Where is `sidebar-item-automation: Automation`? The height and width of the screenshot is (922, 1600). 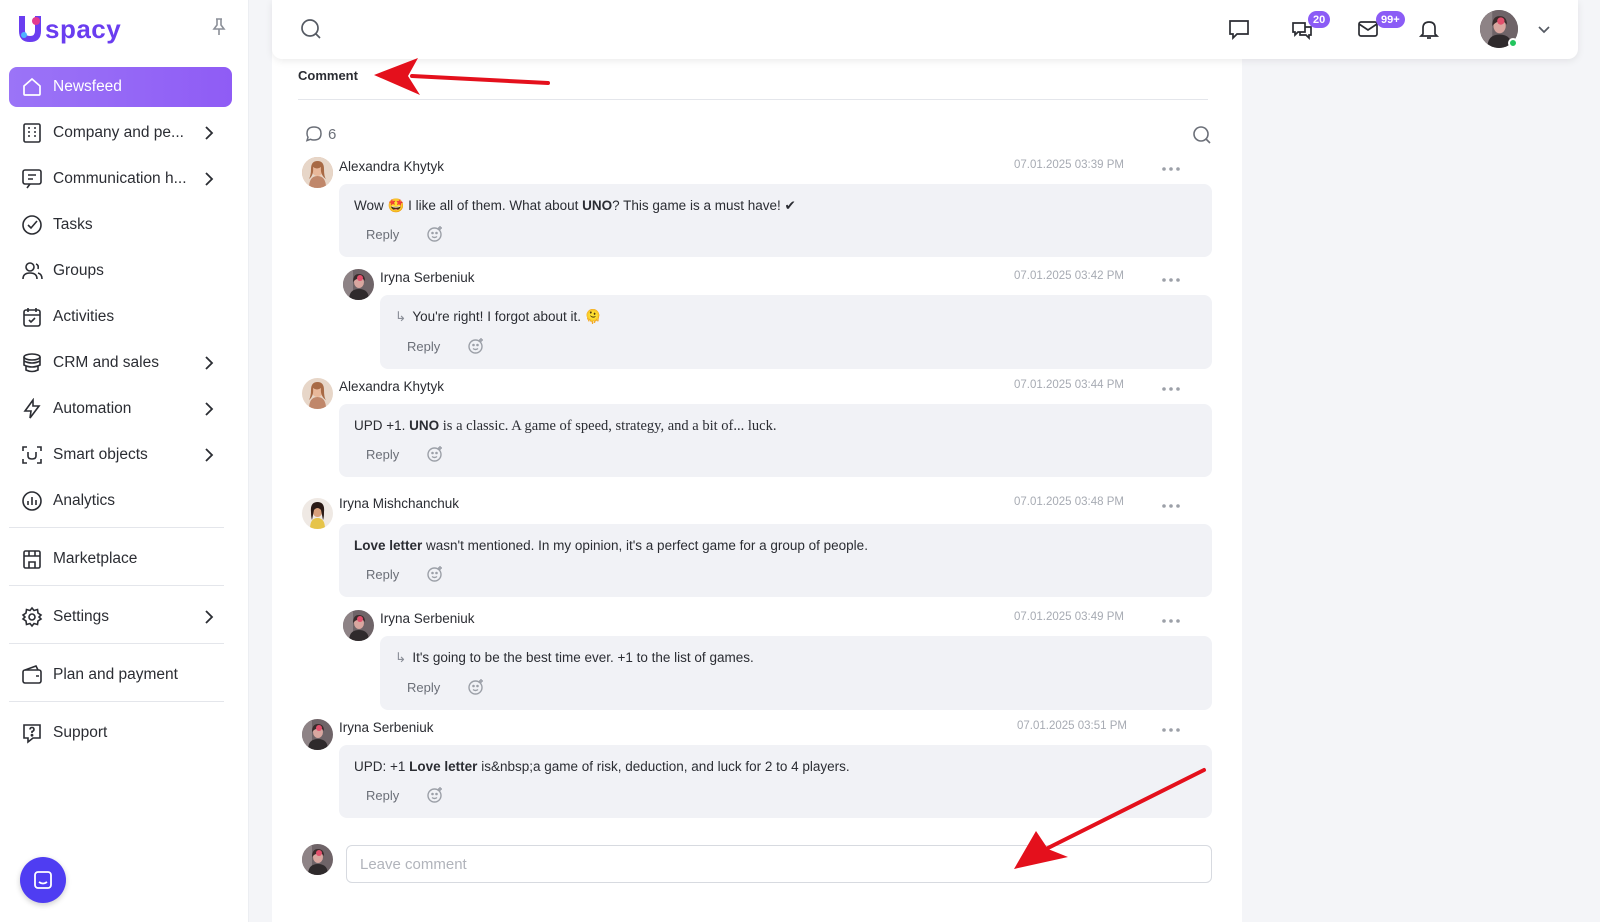
sidebar-item-automation: Automation is located at coordinates (120, 409).